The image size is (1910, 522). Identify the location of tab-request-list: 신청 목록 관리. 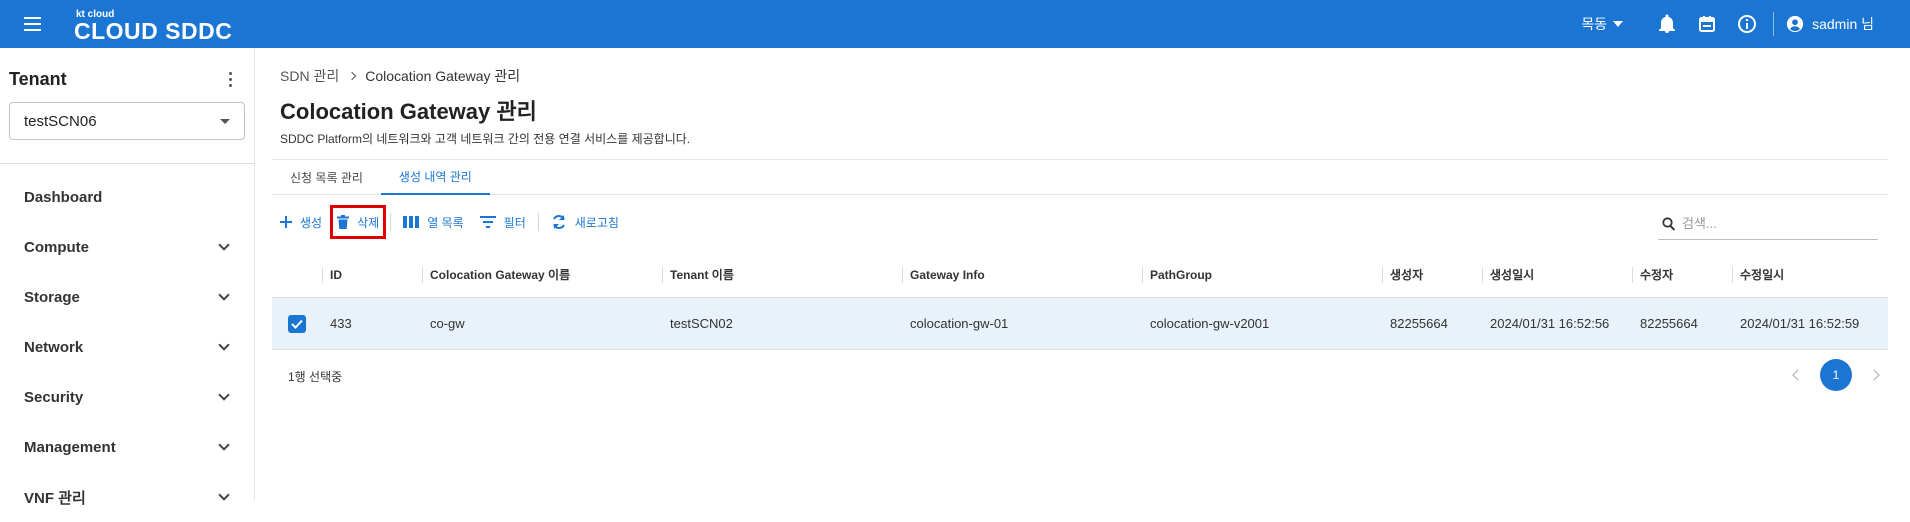
(326, 177).